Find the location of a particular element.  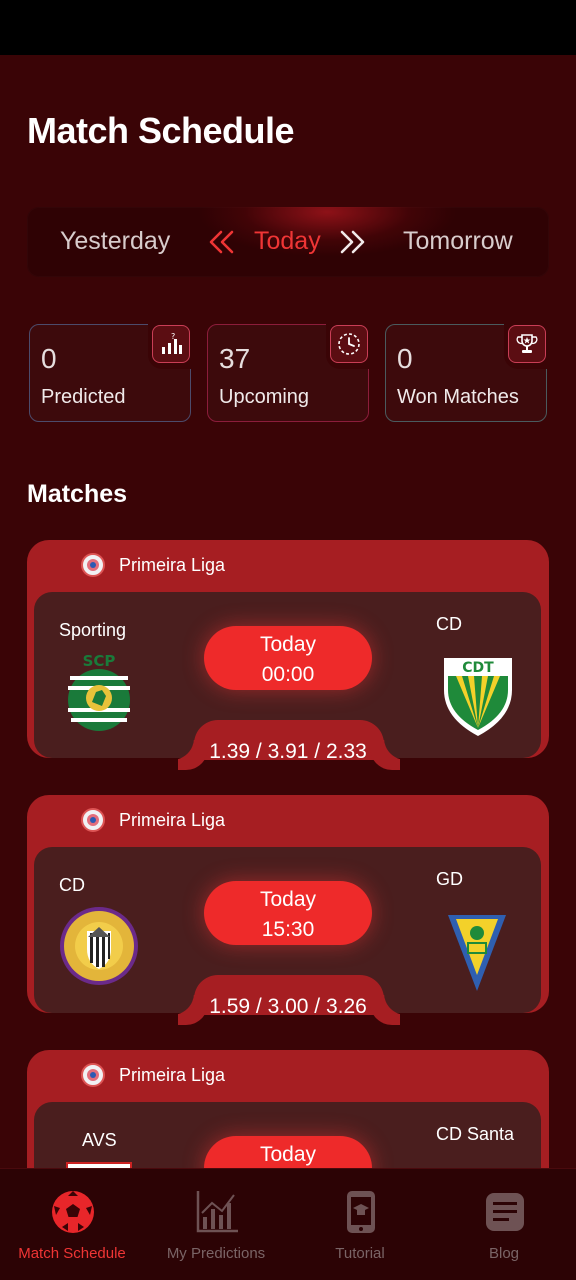

away-team-name: CD Santa is located at coordinates (475, 1134).